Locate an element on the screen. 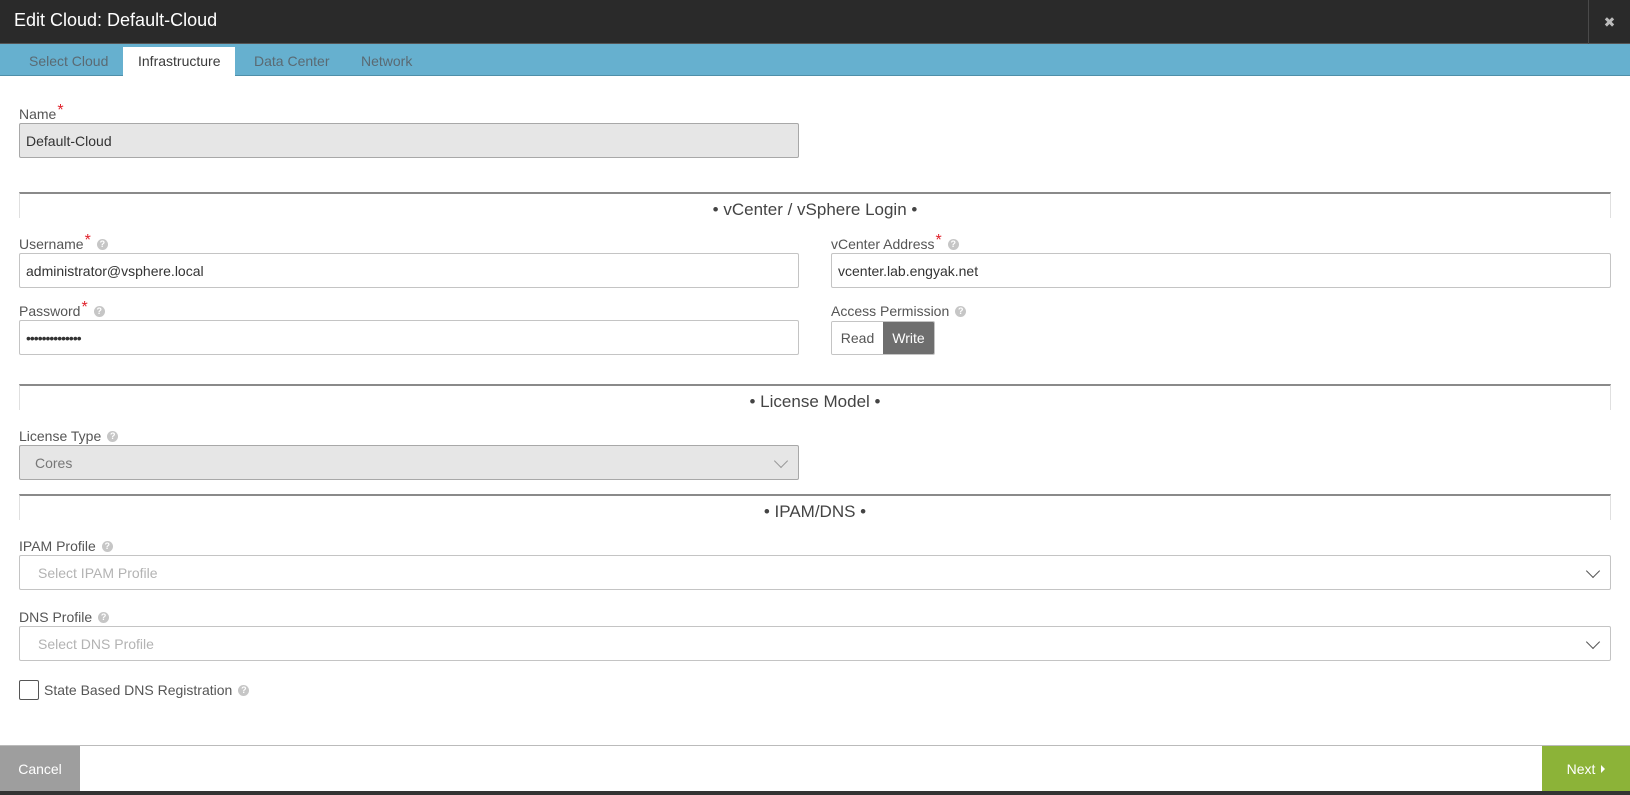  close-icon: ✖ is located at coordinates (1609, 22).